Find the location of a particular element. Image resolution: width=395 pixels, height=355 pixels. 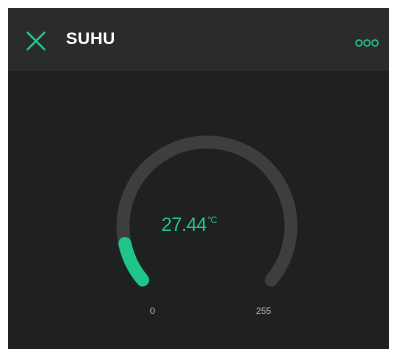

gauge-value: 27.44°C is located at coordinates (189, 226).